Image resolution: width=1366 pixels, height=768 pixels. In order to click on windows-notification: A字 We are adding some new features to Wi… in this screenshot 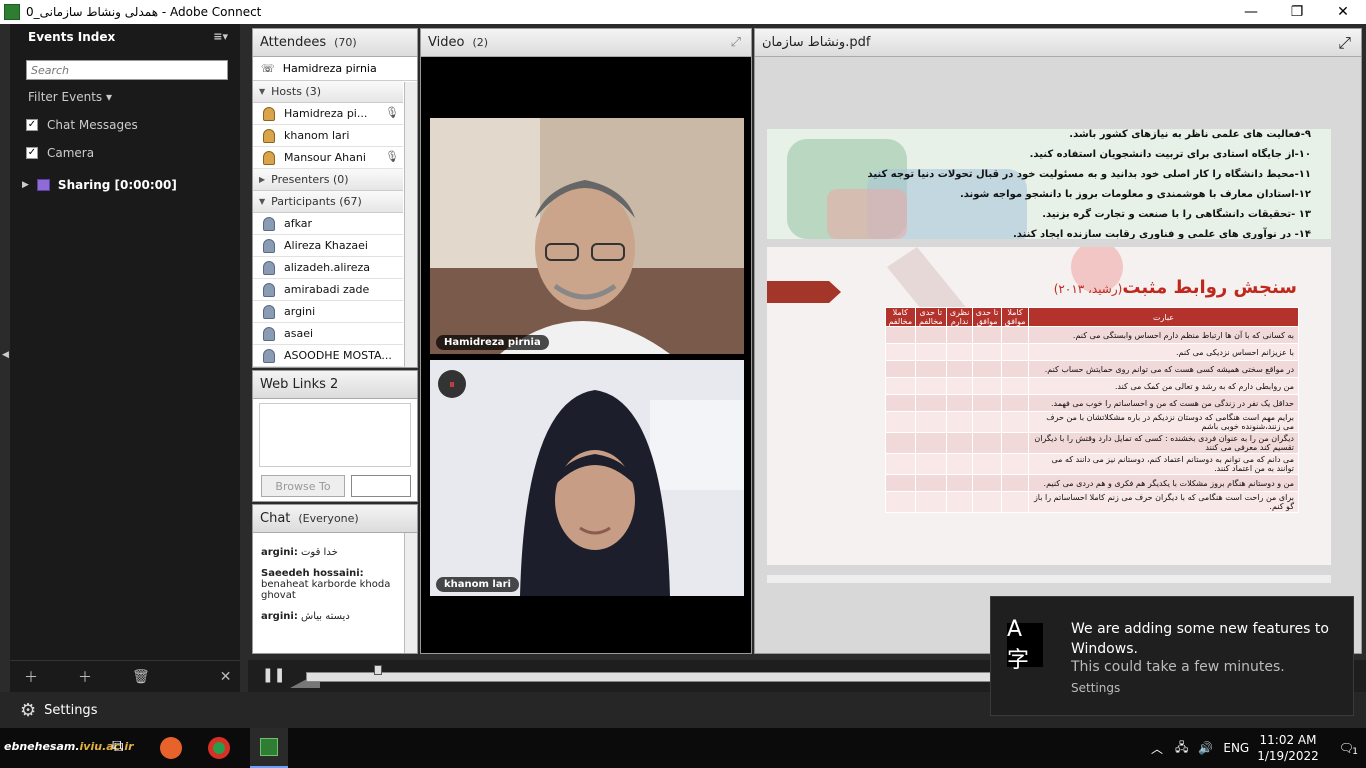, I will do `click(1172, 656)`.